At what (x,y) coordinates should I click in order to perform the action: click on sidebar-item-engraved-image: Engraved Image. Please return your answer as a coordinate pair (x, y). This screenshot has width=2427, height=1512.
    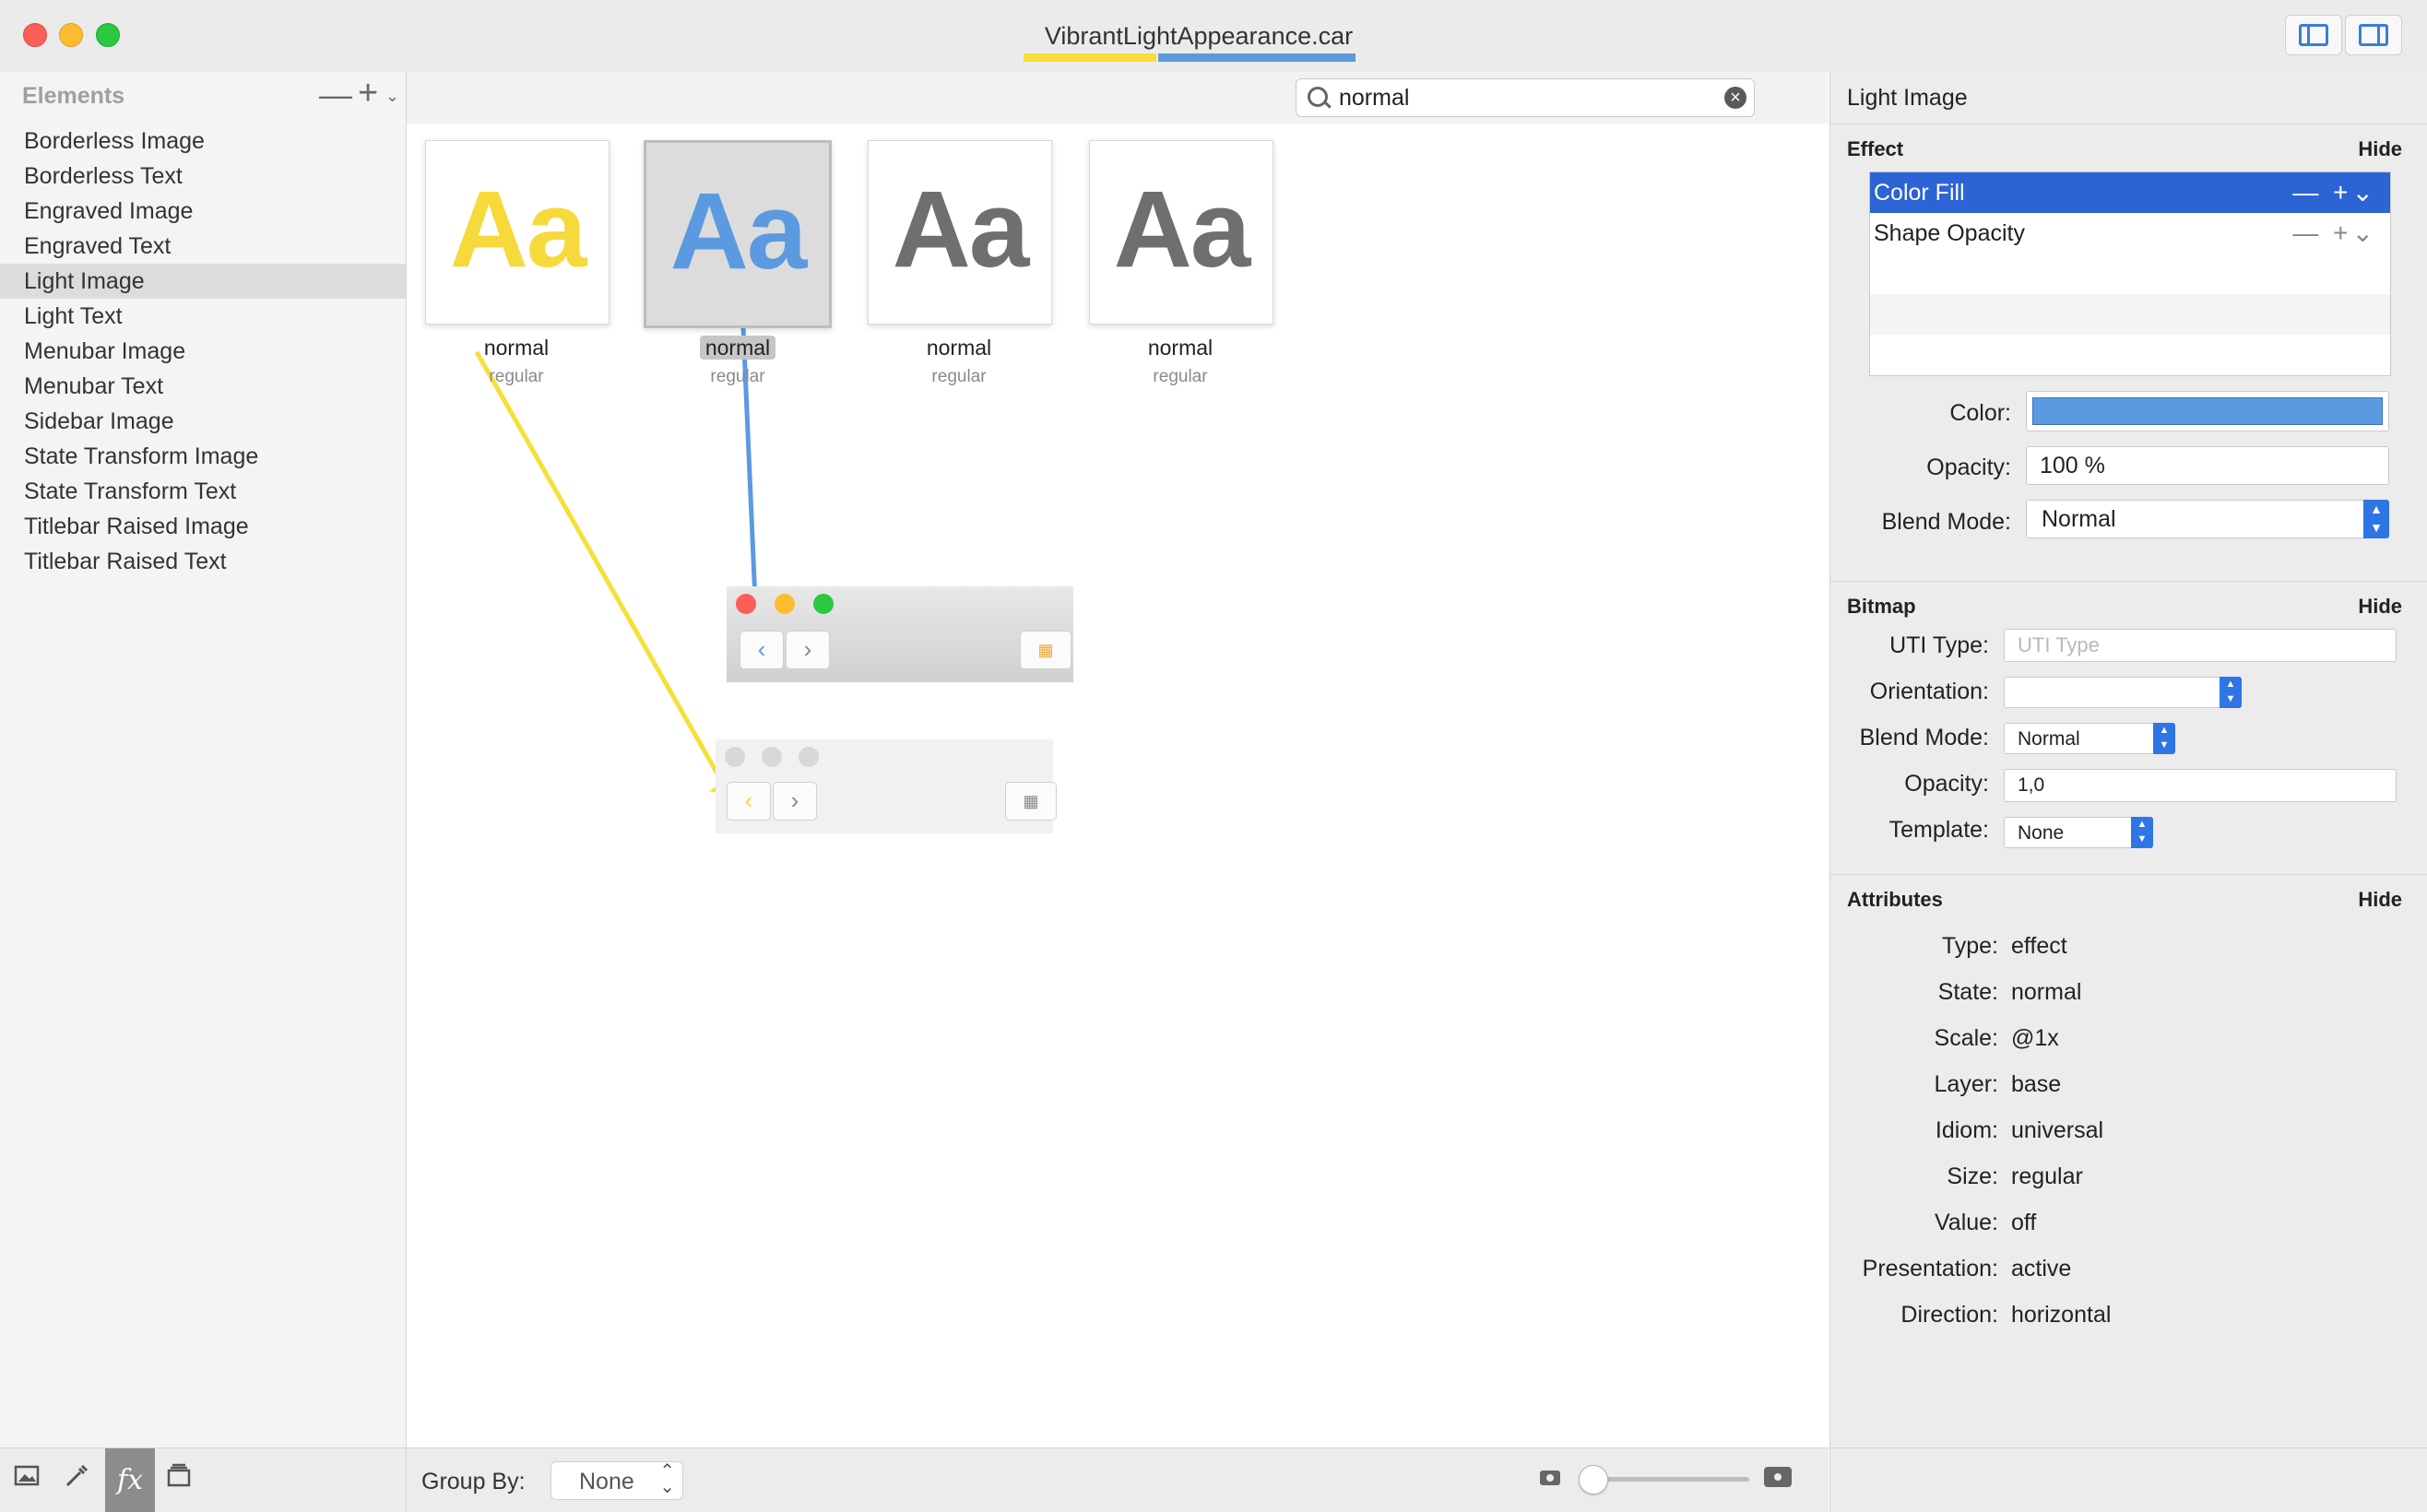
    Looking at the image, I should click on (203, 211).